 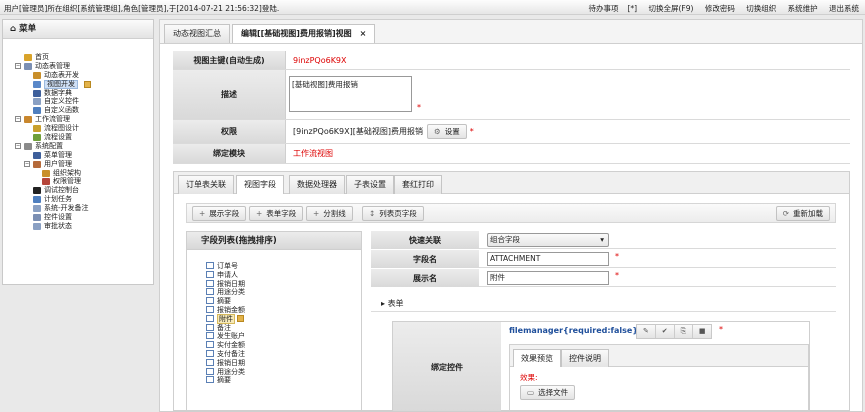 I want to click on field-list-item: 报销日期, so click(x=225, y=363).